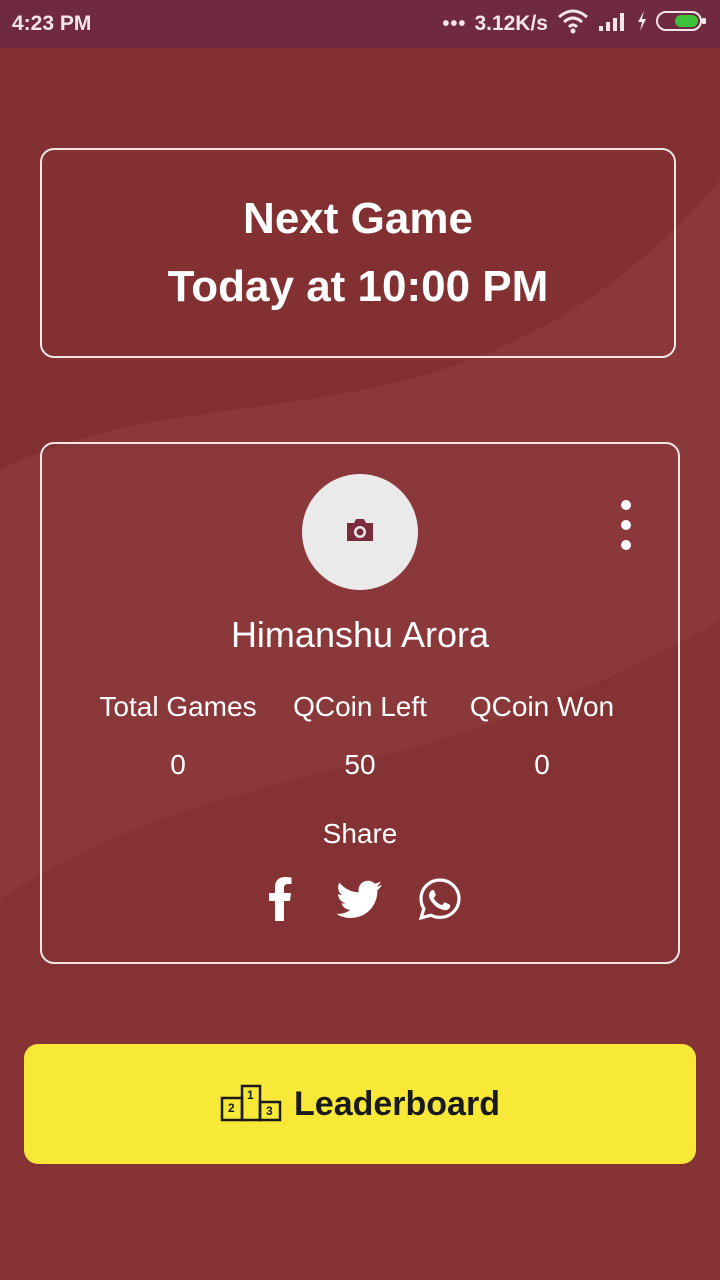 Image resolution: width=720 pixels, height=1280 pixels. I want to click on more-options-icon, so click(626, 525).